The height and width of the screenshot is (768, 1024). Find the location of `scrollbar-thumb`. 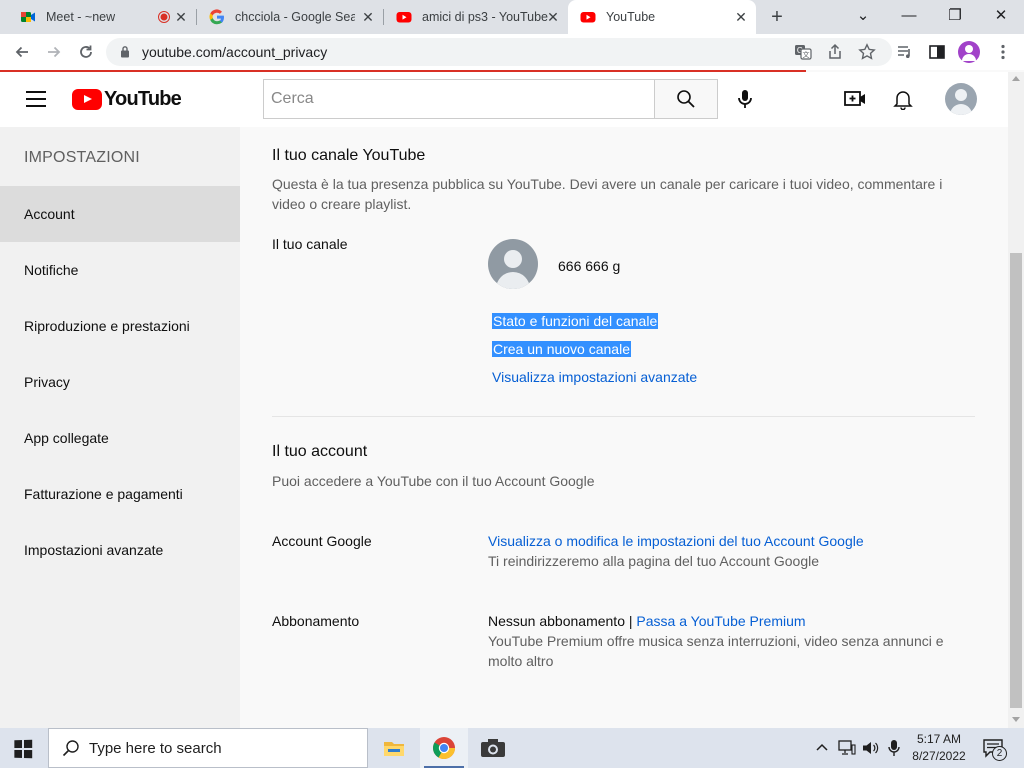

scrollbar-thumb is located at coordinates (1016, 480).